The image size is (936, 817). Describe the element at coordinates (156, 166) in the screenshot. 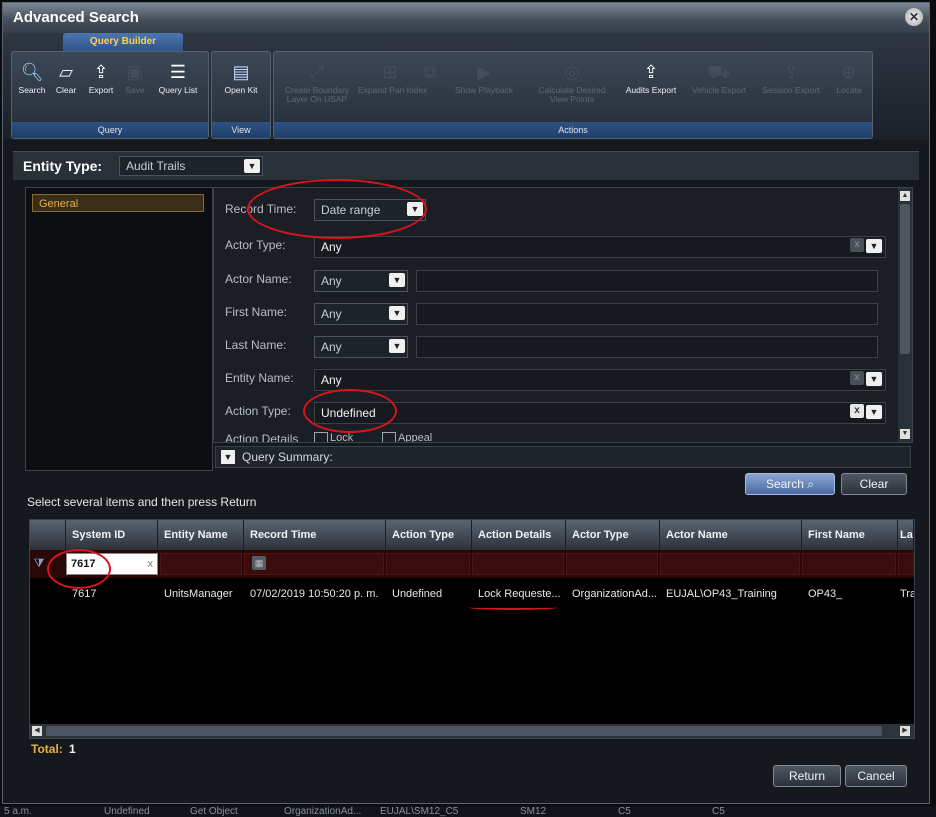

I see `entity-type-value: Audit Trails` at that location.